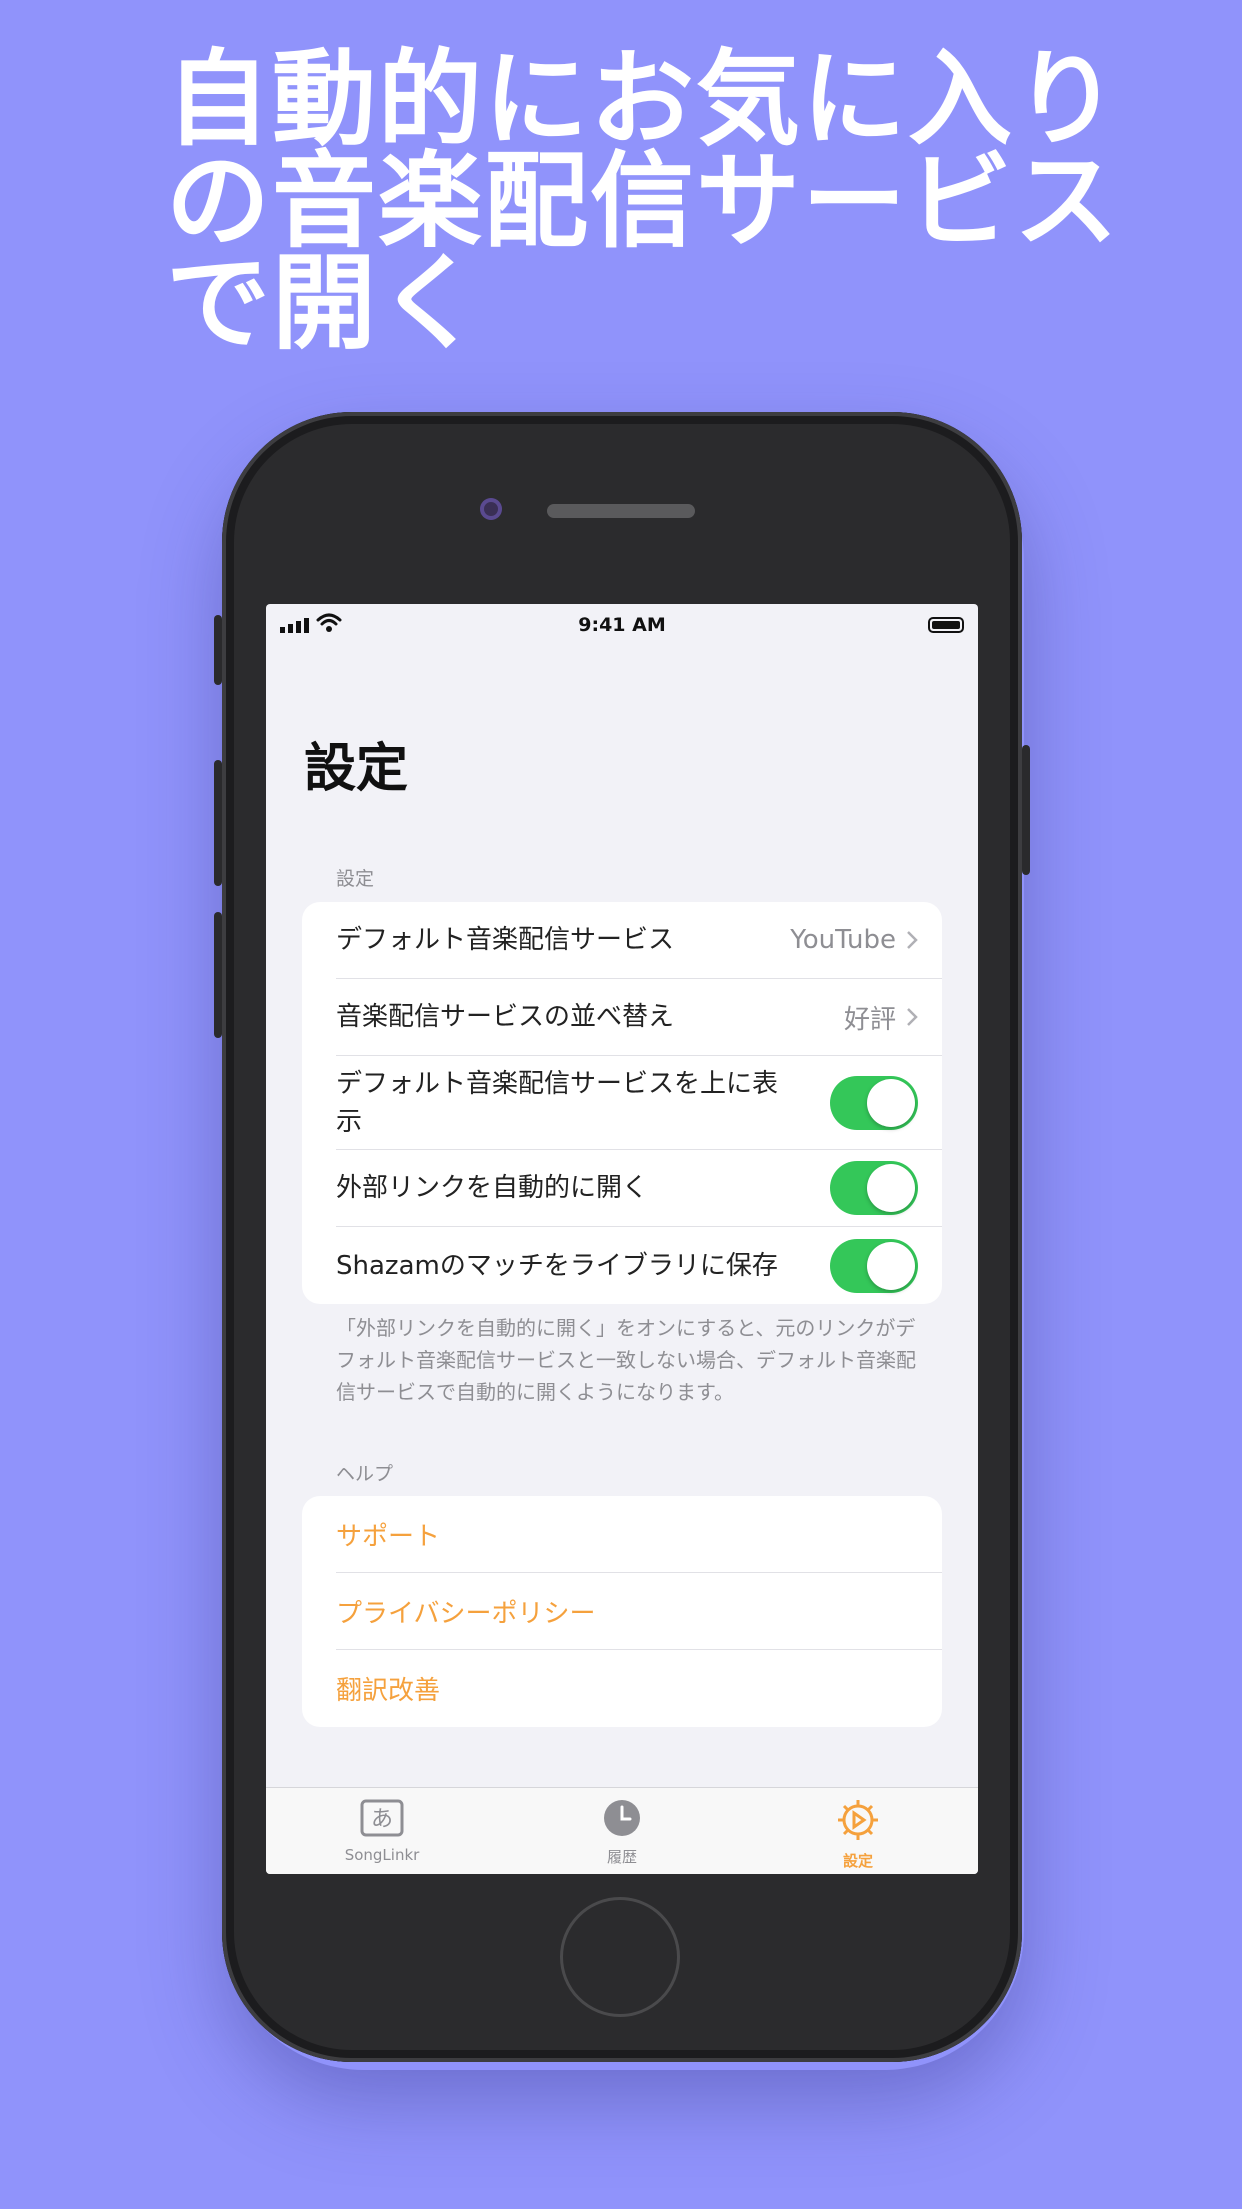  I want to click on privacy-policy-link-row: プライバシーポリシー, so click(639, 1611).